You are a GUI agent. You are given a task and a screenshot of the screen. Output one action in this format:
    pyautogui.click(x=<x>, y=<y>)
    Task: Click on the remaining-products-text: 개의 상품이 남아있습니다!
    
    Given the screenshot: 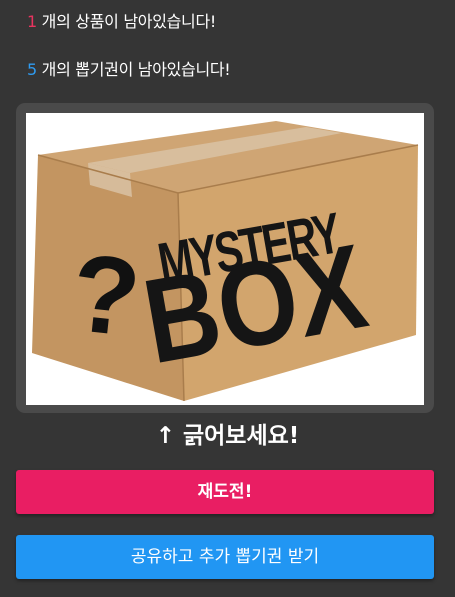 What is the action you would take?
    pyautogui.click(x=126, y=21)
    